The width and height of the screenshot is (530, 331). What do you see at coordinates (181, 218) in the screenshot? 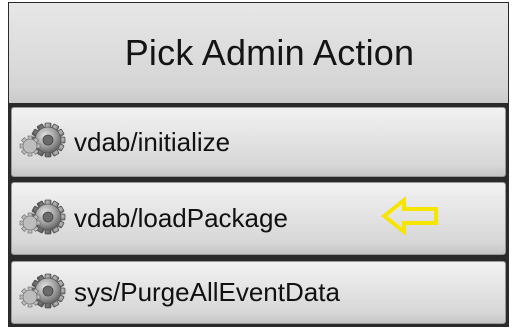
I see `action-label: vdab/loadPackage` at bounding box center [181, 218].